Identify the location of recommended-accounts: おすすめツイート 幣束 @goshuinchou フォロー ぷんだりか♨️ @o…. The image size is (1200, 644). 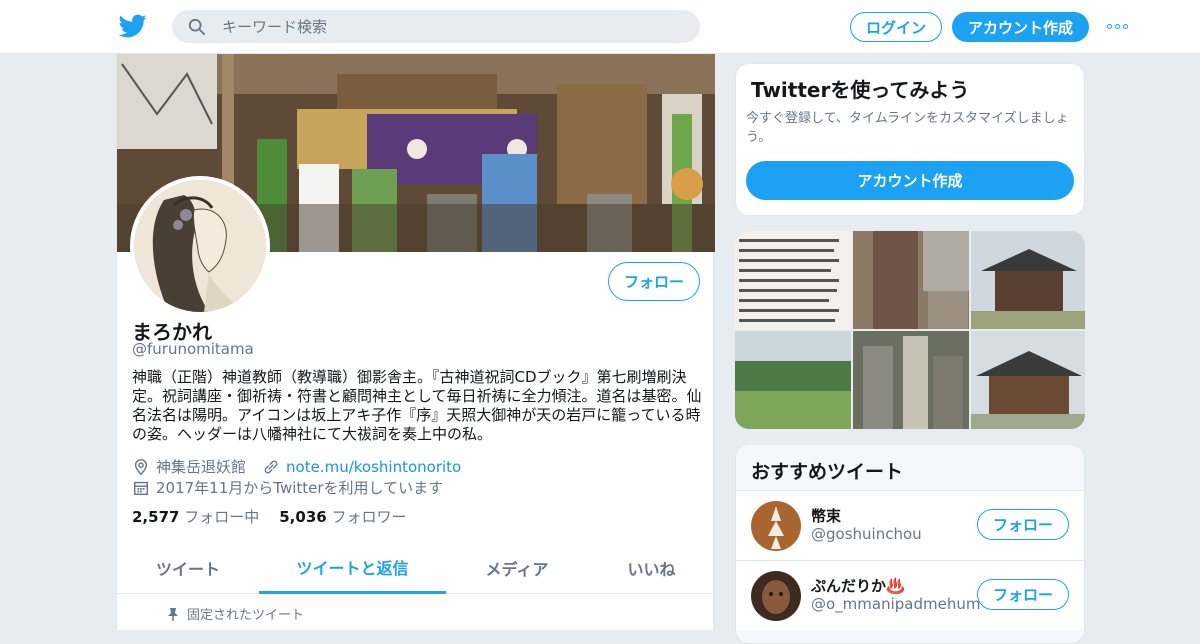
(910, 544).